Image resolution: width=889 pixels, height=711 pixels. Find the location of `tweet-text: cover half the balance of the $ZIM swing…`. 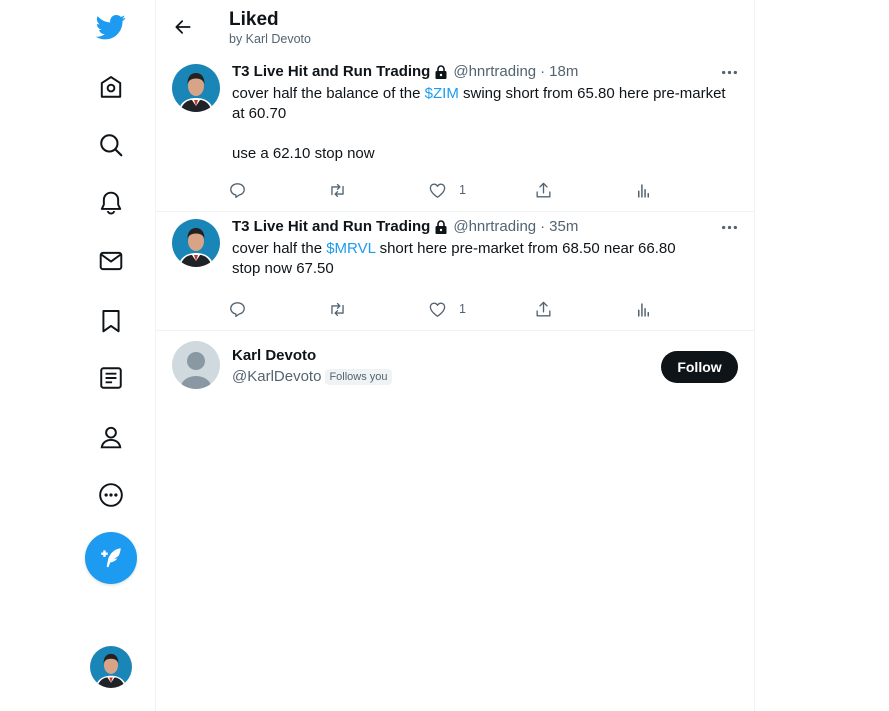

tweet-text: cover half the balance of the $ZIM swing… is located at coordinates (487, 124).